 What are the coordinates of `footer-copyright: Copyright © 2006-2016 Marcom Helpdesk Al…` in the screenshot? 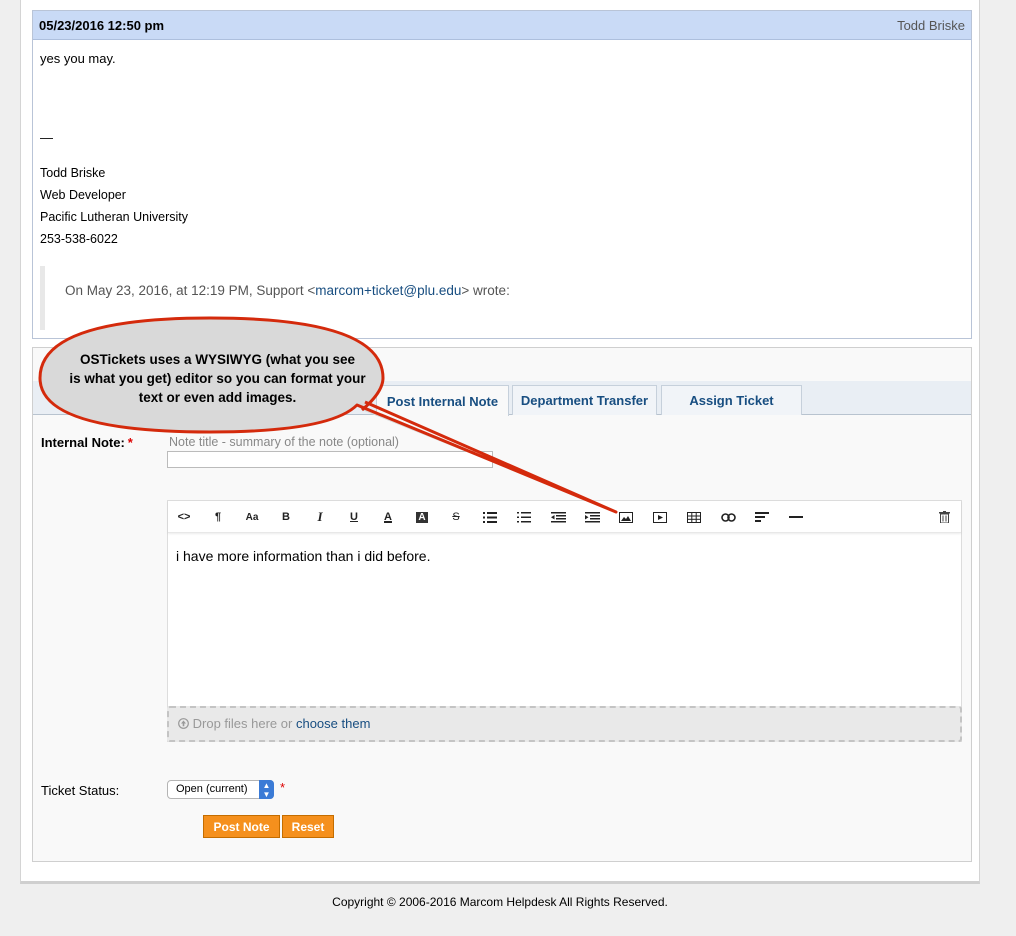 It's located at (500, 902).